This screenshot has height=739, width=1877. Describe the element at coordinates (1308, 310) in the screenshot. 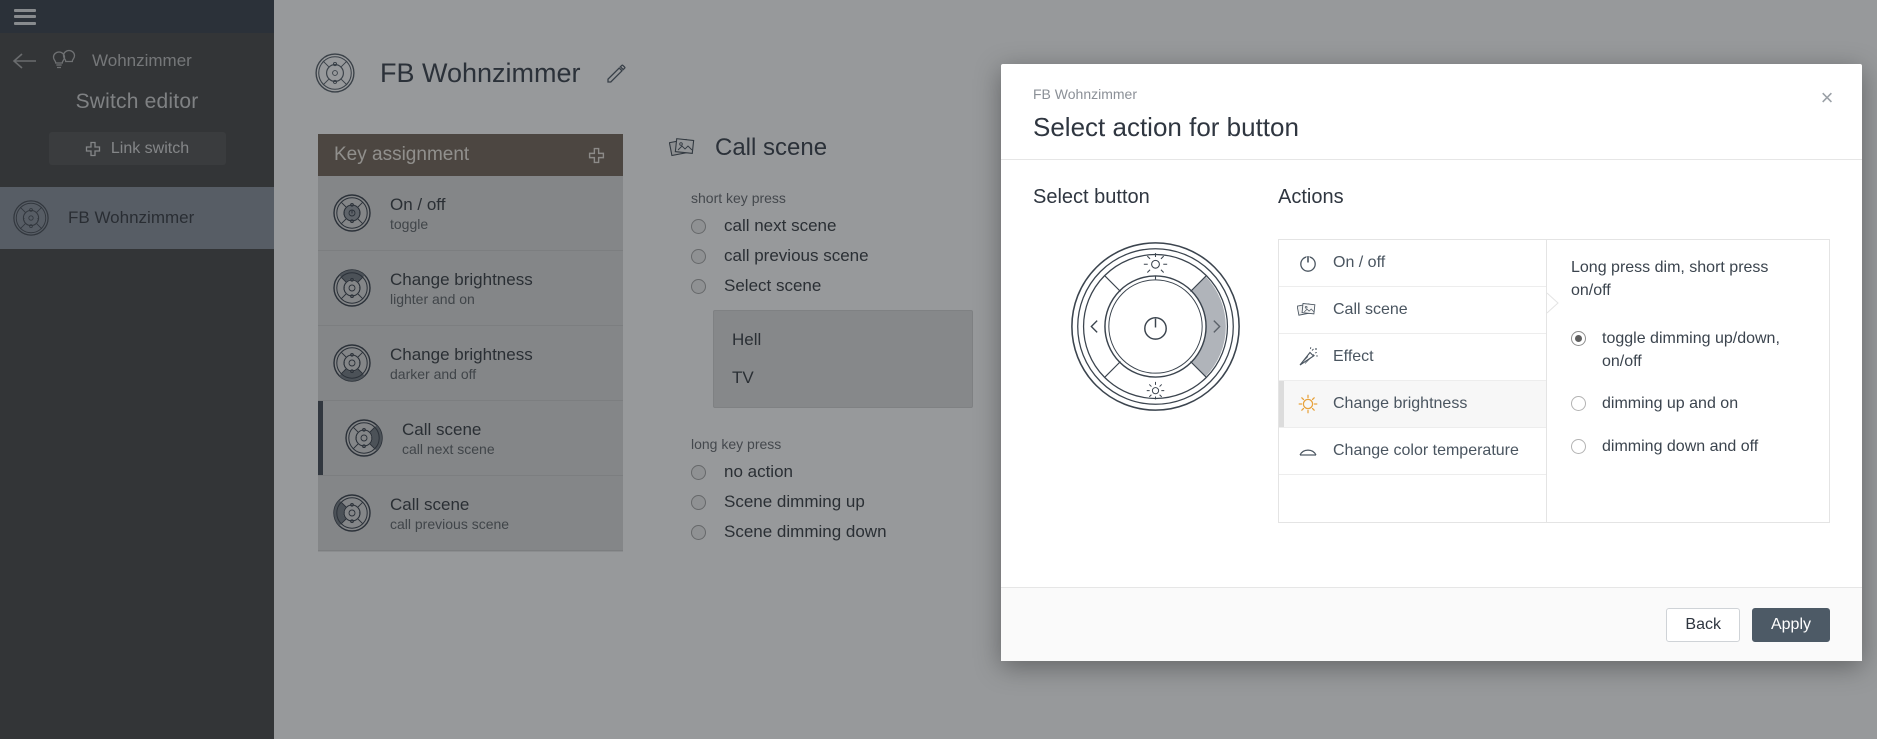

I see `scene-photos-icon` at that location.